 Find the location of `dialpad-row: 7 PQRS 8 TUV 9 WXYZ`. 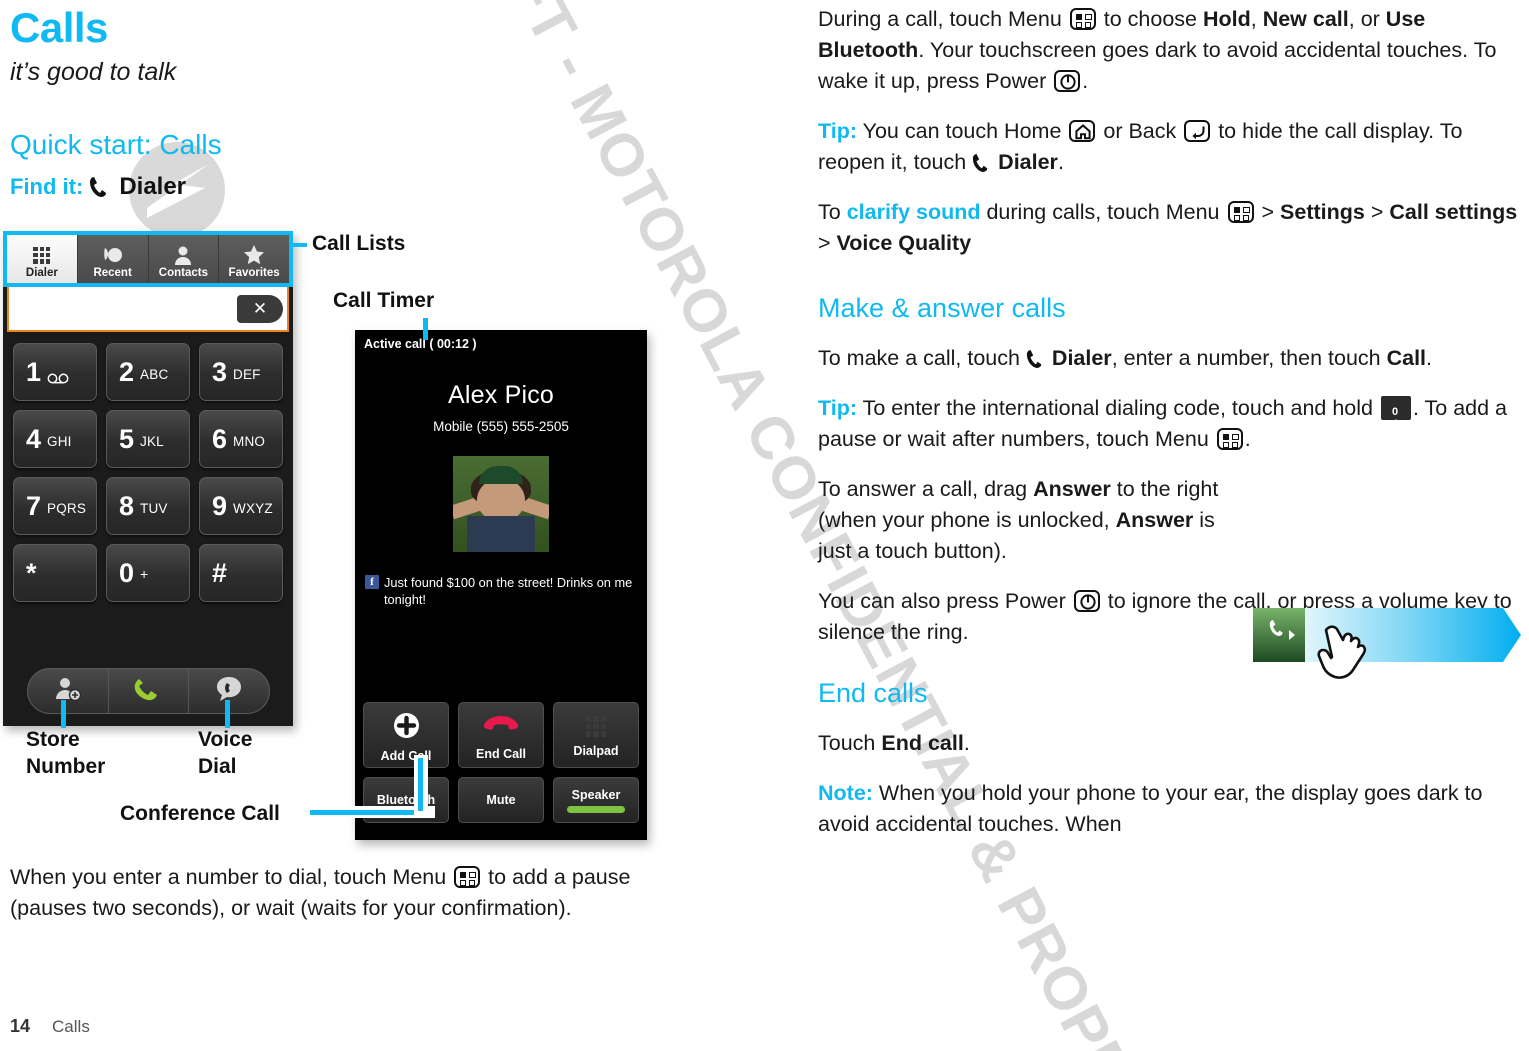

dialpad-row: 7 PQRS 8 TUV 9 WXYZ is located at coordinates (148, 506).